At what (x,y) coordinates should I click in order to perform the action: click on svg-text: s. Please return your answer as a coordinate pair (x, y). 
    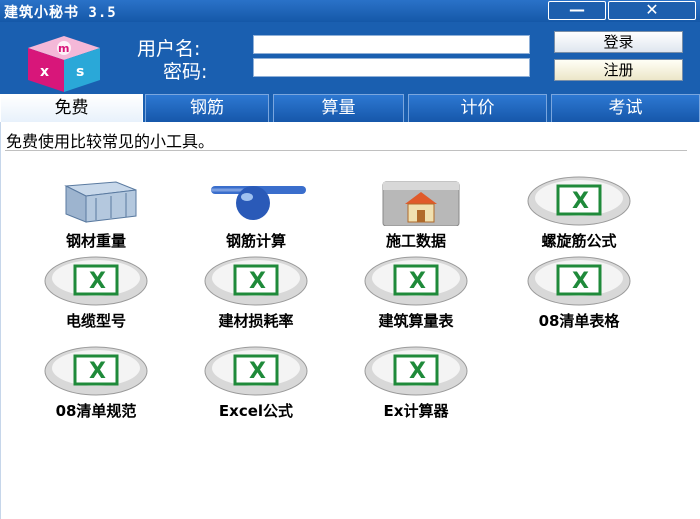
    Looking at the image, I should click on (80, 72).